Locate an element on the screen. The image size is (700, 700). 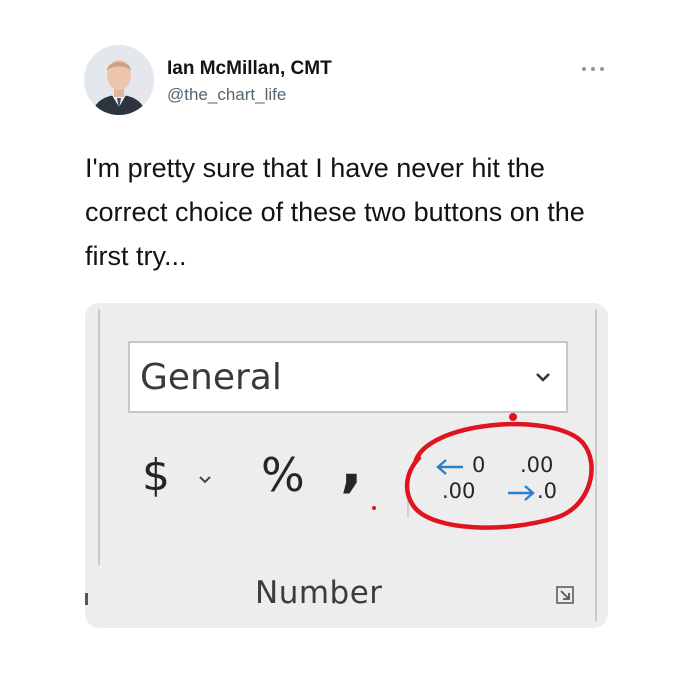
increase-decimal-top: 0 is located at coordinates (479, 465).